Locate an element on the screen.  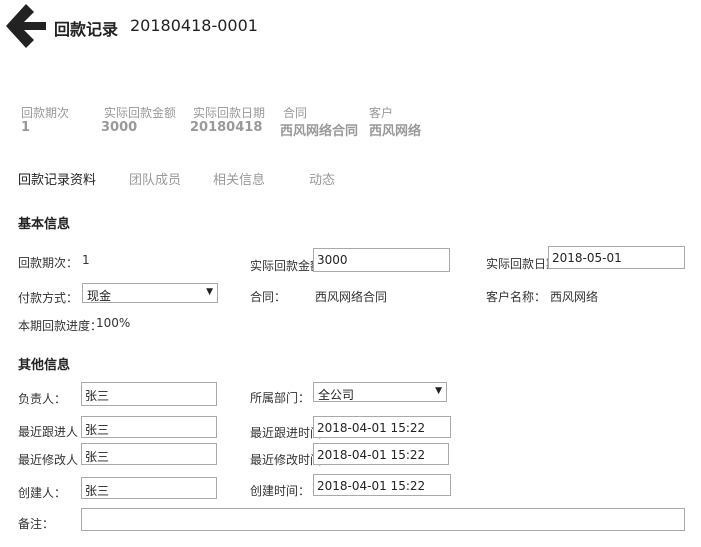
period-label: 回款期次： is located at coordinates (48, 263).